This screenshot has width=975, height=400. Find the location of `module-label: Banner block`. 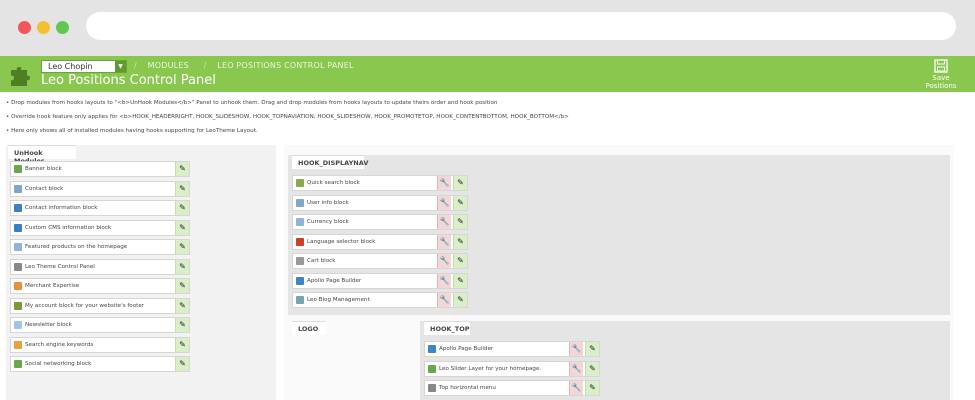

module-label: Banner block is located at coordinates (43, 169).